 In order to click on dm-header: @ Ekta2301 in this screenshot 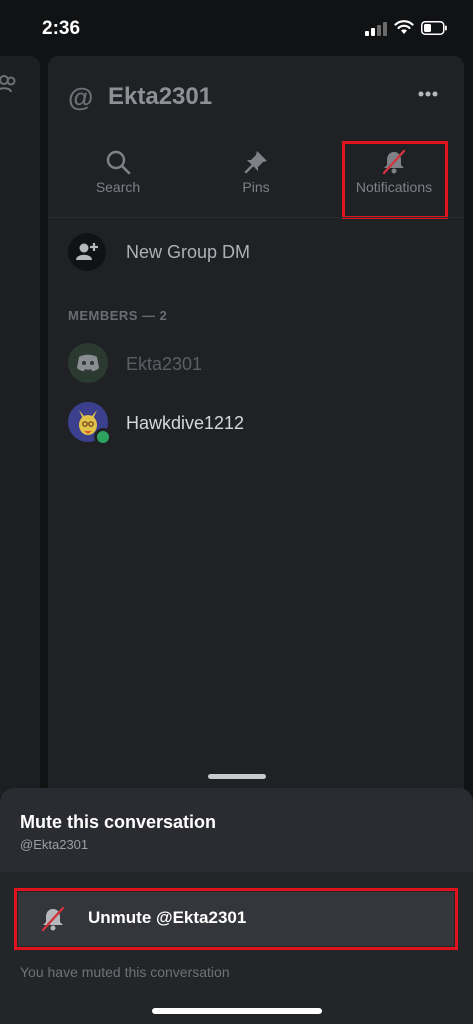, I will do `click(256, 96)`.